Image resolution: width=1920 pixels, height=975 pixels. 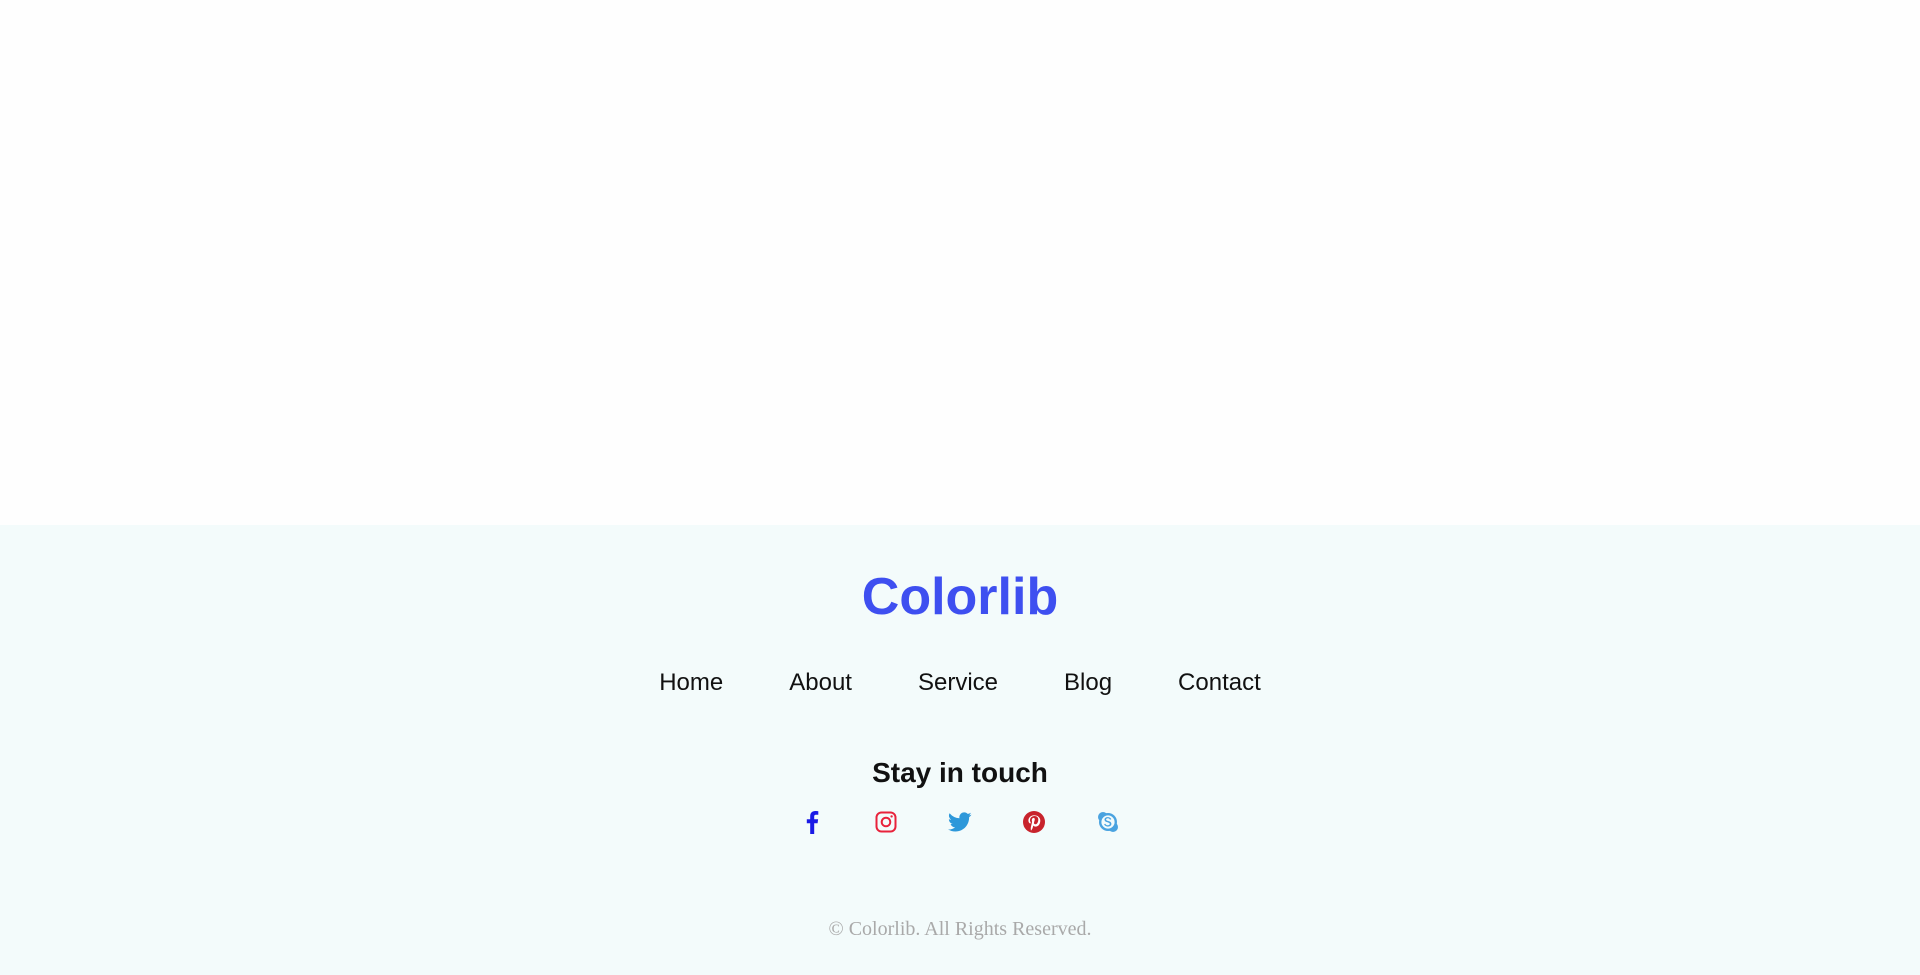 What do you see at coordinates (960, 597) in the screenshot?
I see `footer-logo: Colorlib` at bounding box center [960, 597].